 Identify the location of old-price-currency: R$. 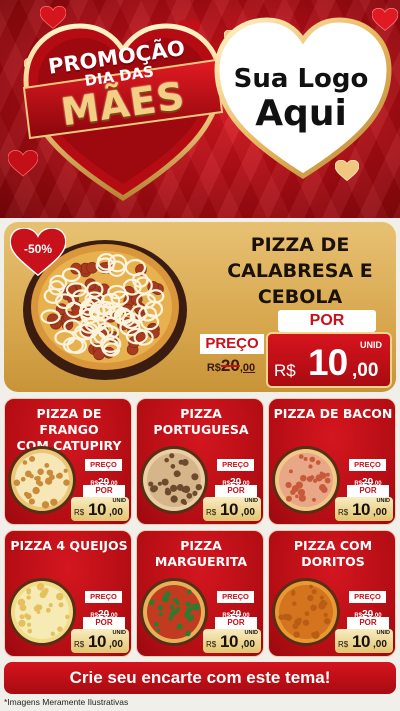
(213, 368).